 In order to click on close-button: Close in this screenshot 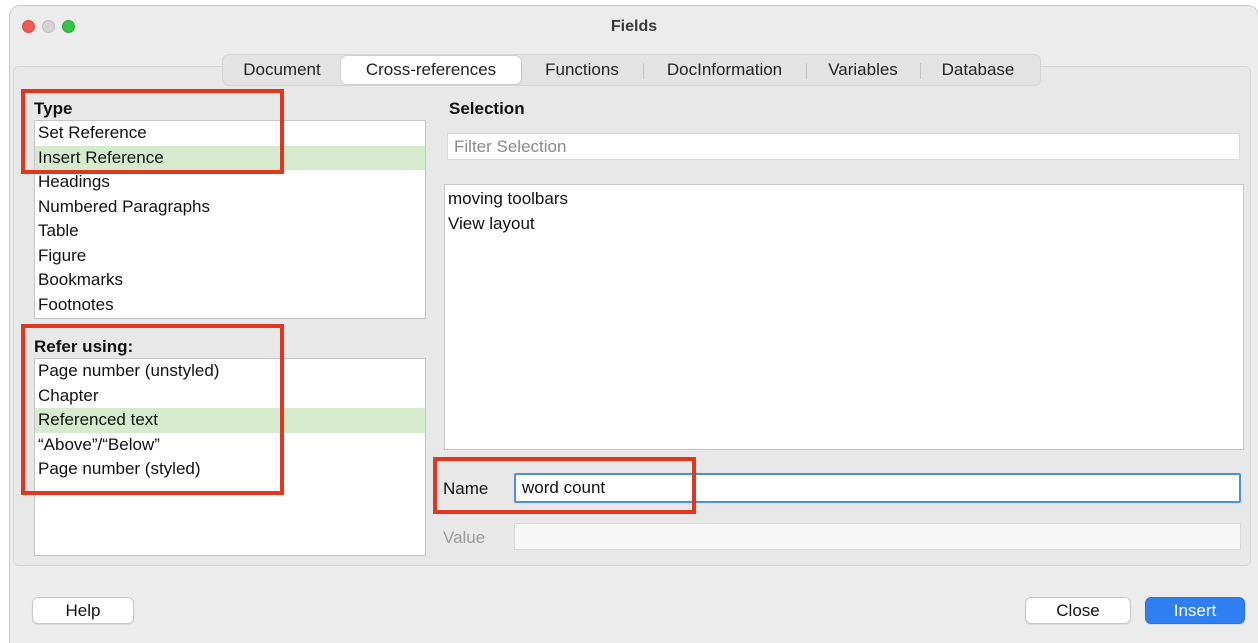, I will do `click(1078, 610)`.